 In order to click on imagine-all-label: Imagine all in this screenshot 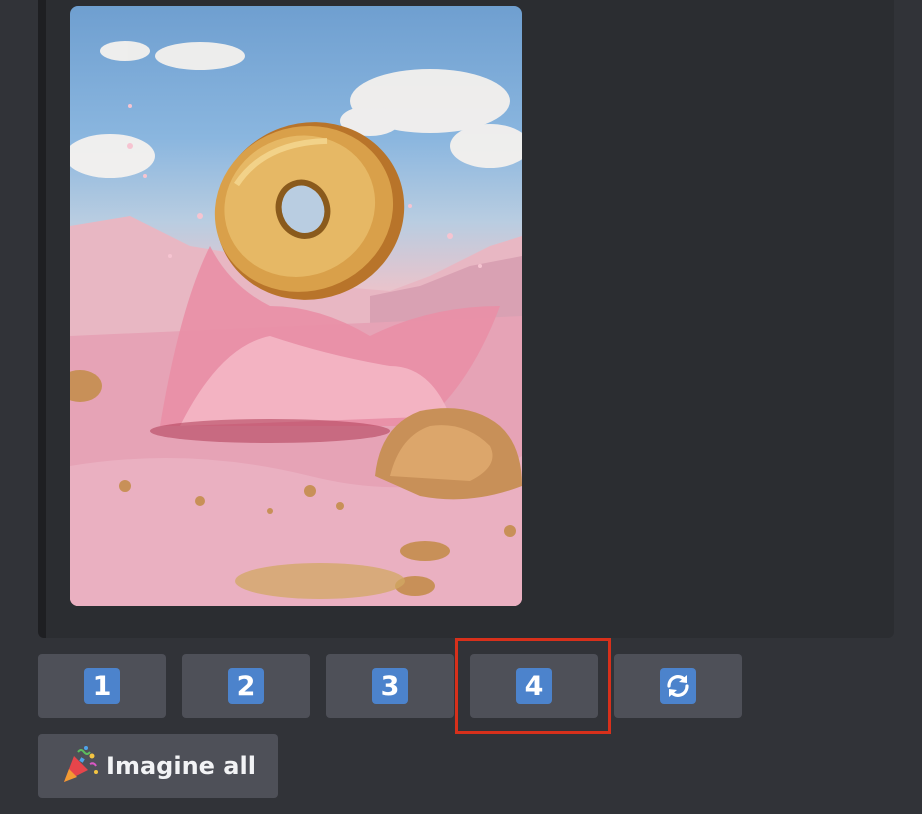, I will do `click(181, 766)`.